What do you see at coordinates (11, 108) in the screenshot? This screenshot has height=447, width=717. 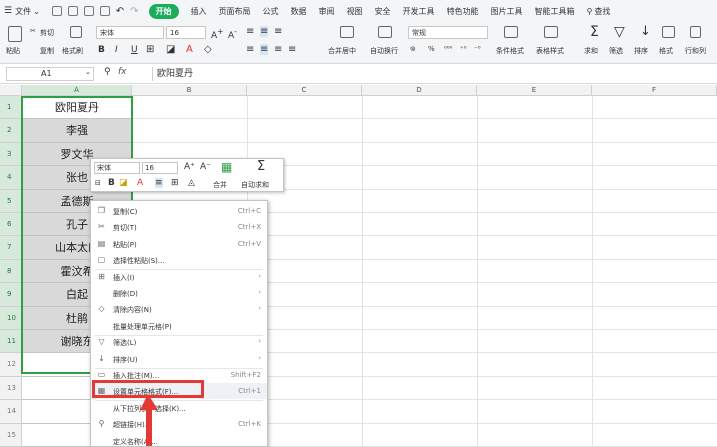 I see `row-header: 1` at bounding box center [11, 108].